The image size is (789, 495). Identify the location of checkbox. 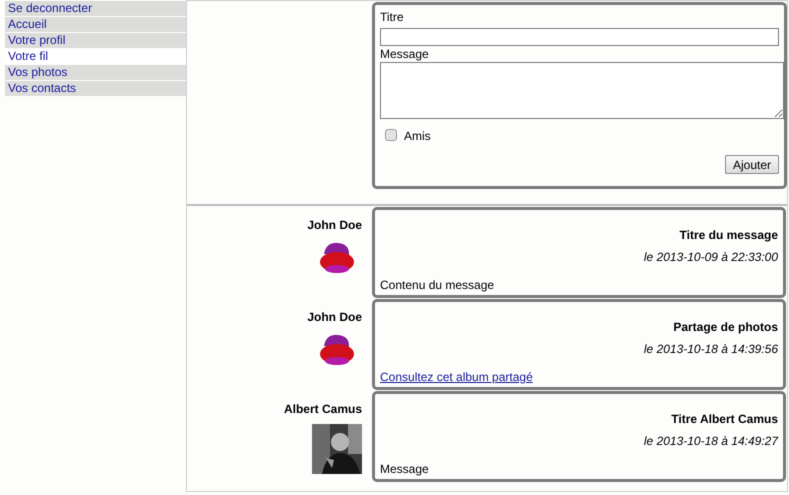
(391, 135).